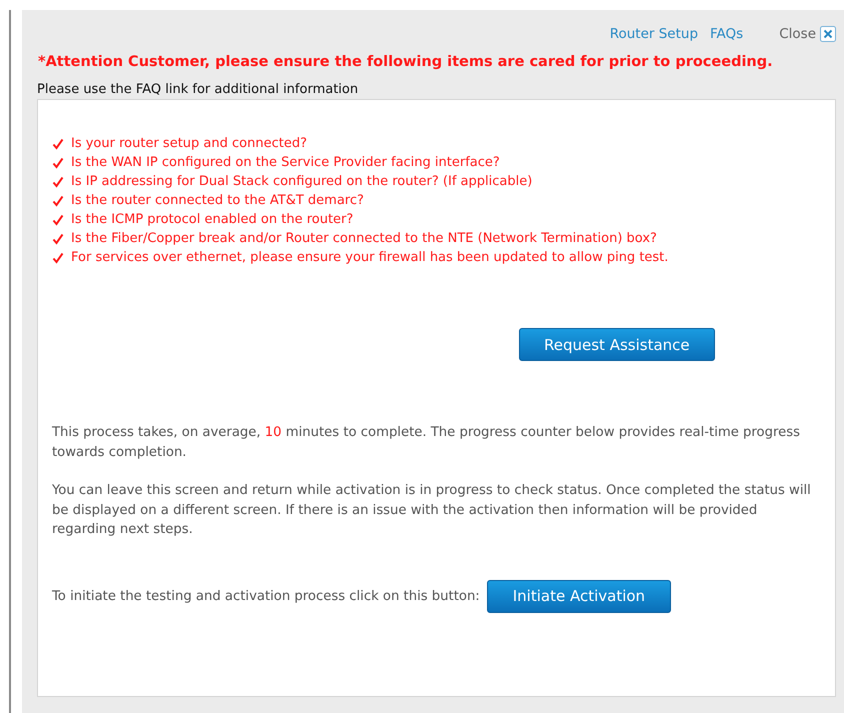 Image resolution: width=844 pixels, height=713 pixels. Describe the element at coordinates (727, 34) in the screenshot. I see `header-link: FAQs` at that location.